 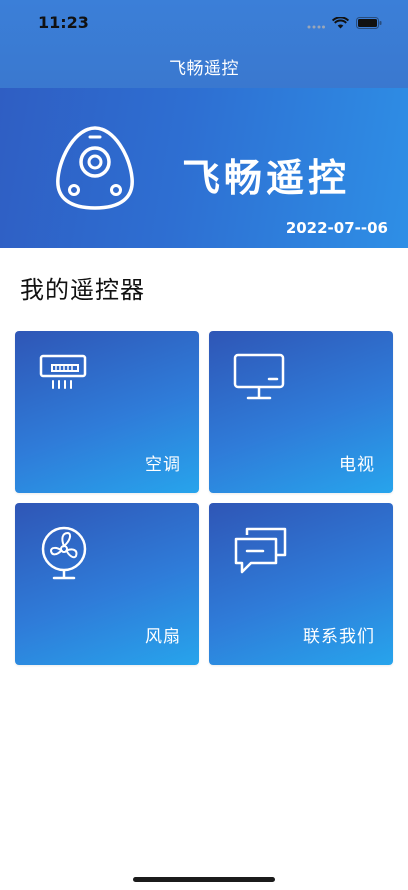 I want to click on remote-logo-icon, so click(x=95, y=169).